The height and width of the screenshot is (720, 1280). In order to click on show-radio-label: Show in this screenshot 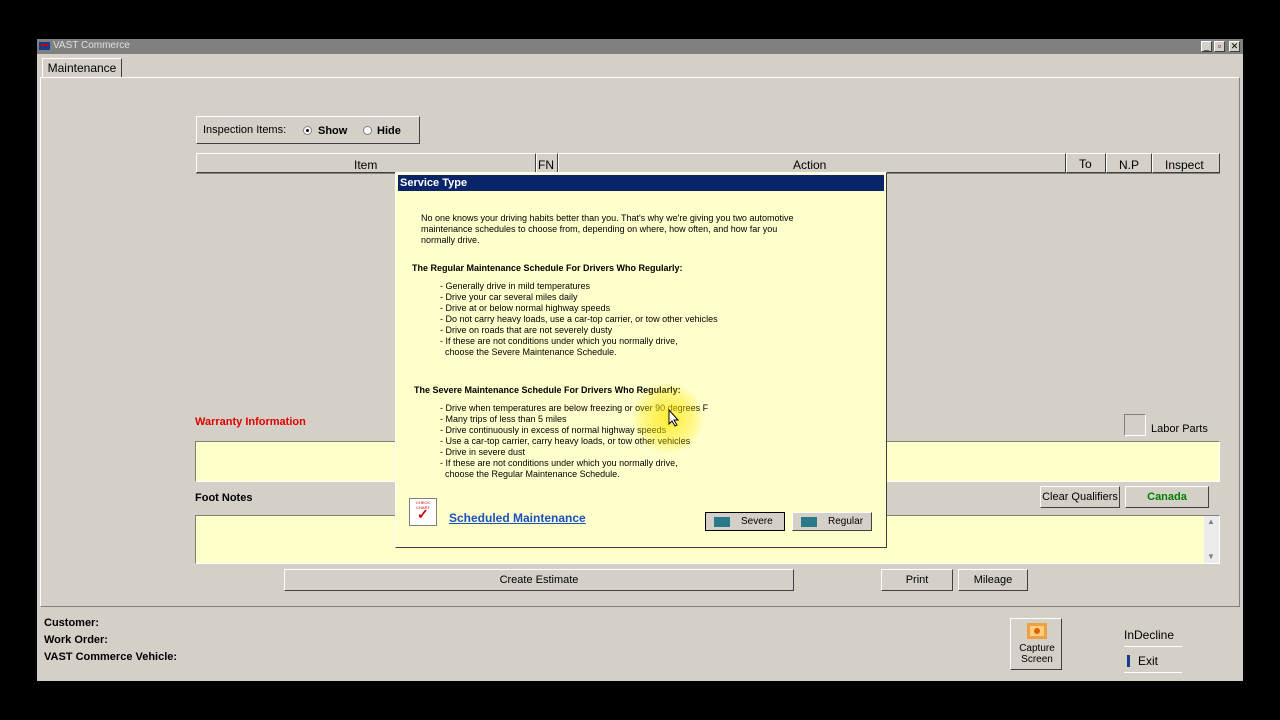, I will do `click(332, 131)`.